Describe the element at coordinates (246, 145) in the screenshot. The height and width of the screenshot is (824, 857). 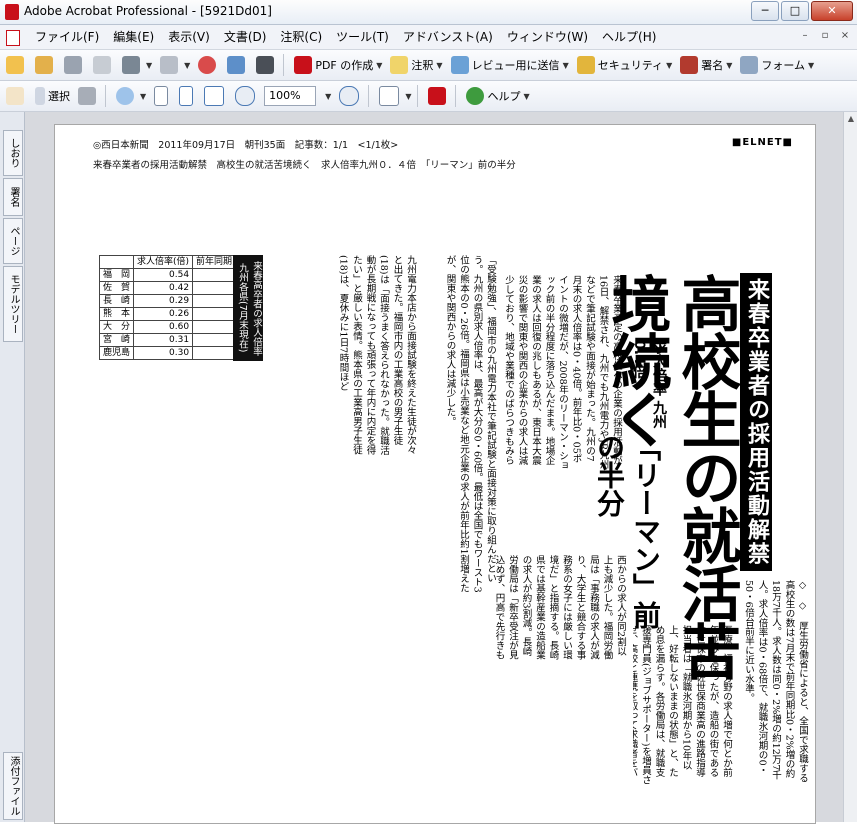
I see `clipping-header: ◎西日本新聞 2011年09月17日 朝刊35面 記事数：1/1 <1/1枚>` at that location.